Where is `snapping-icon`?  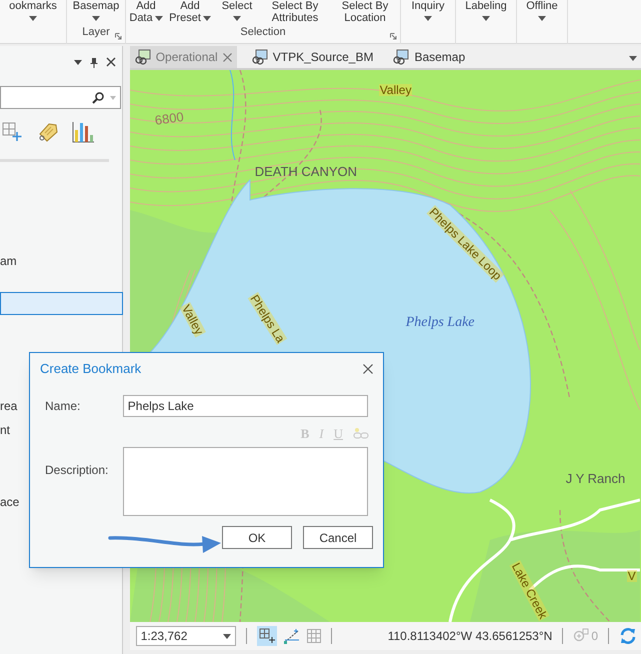 snapping-icon is located at coordinates (291, 636).